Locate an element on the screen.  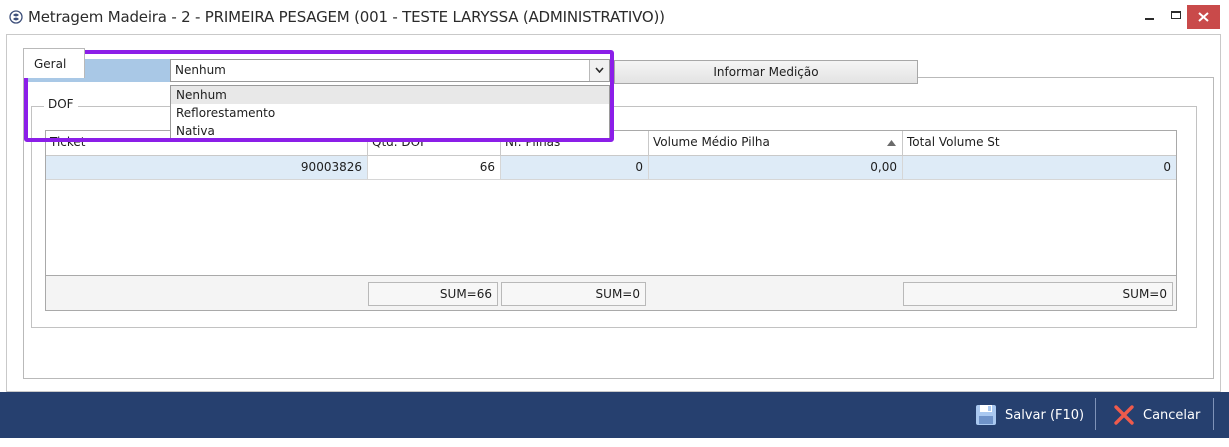
tipo-dropdown-list: Nenhum Reflorestamento Nativa is located at coordinates (390, 113).